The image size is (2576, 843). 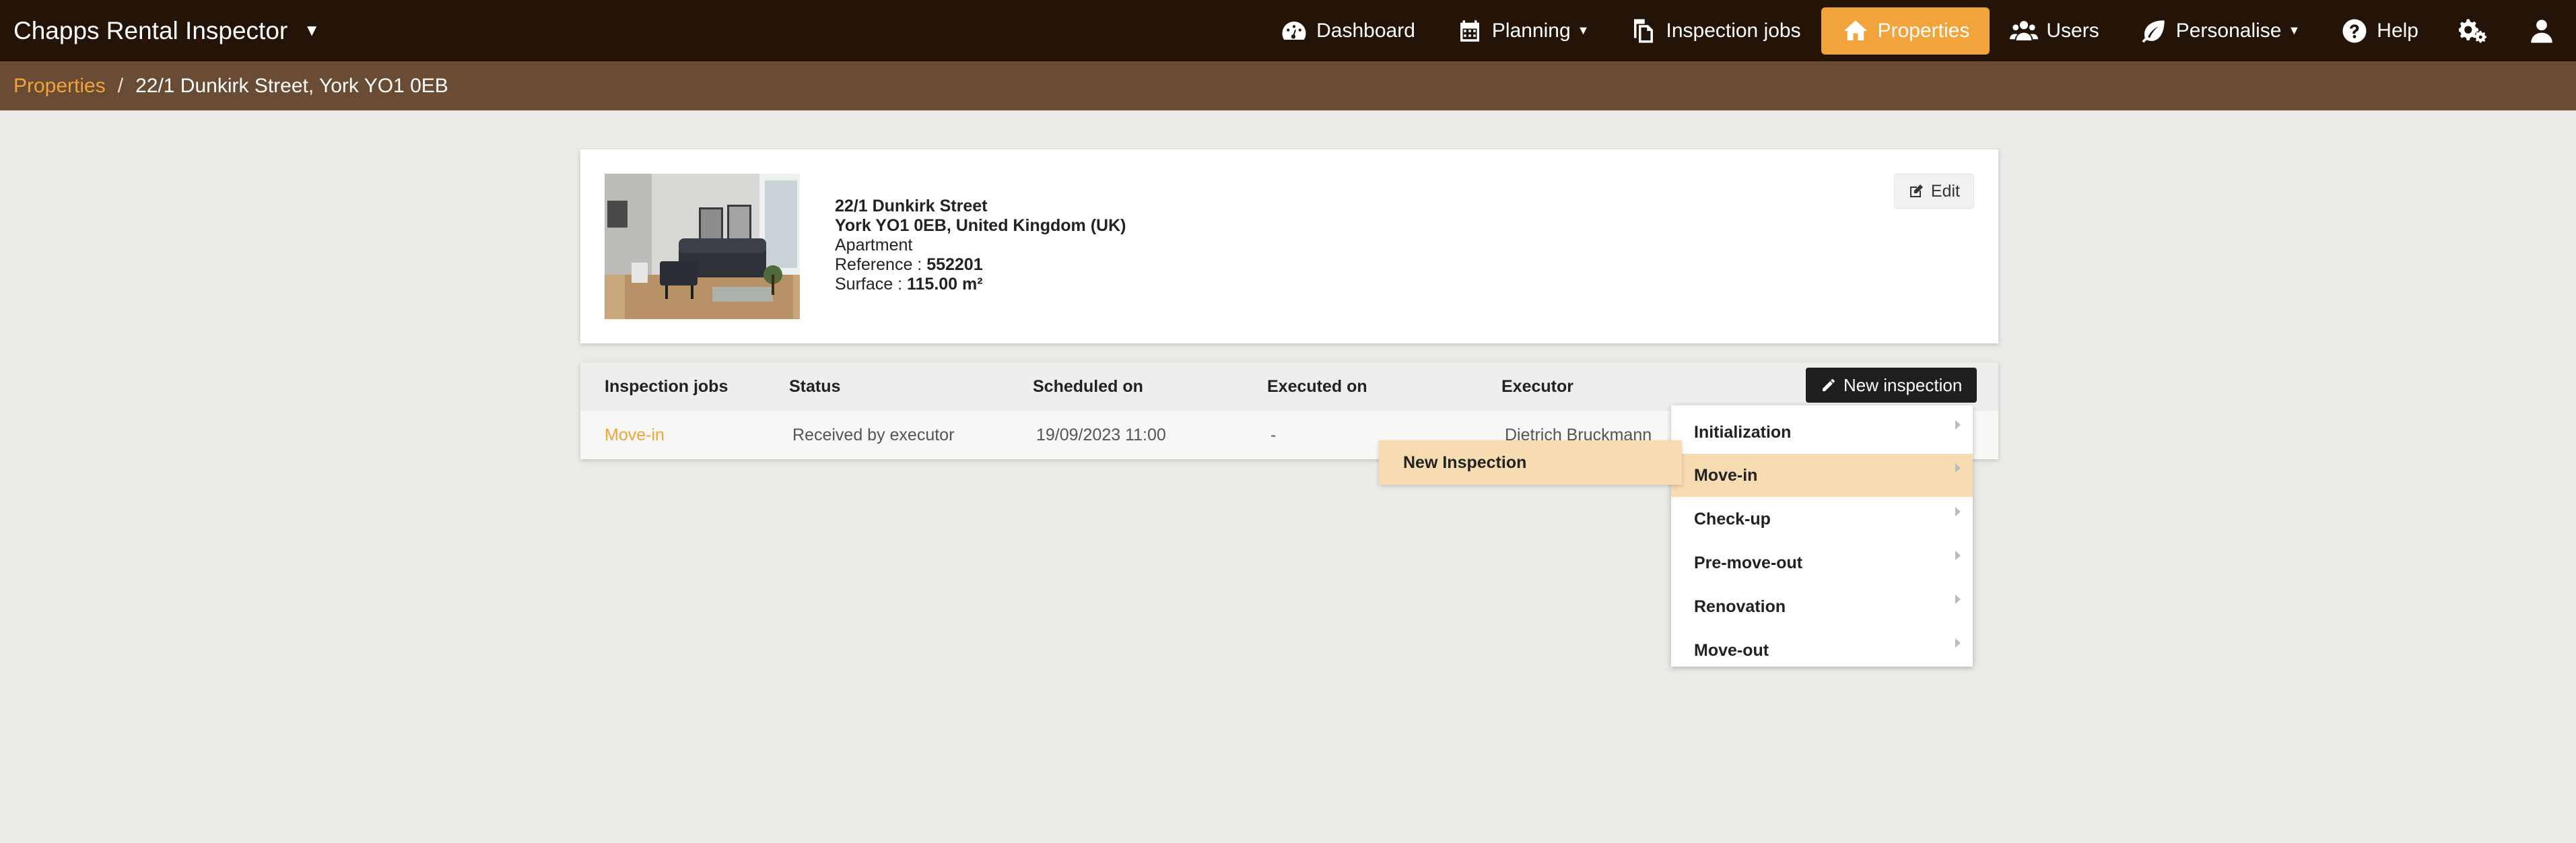 What do you see at coordinates (1273, 435) in the screenshot?
I see `job-executed: -` at bounding box center [1273, 435].